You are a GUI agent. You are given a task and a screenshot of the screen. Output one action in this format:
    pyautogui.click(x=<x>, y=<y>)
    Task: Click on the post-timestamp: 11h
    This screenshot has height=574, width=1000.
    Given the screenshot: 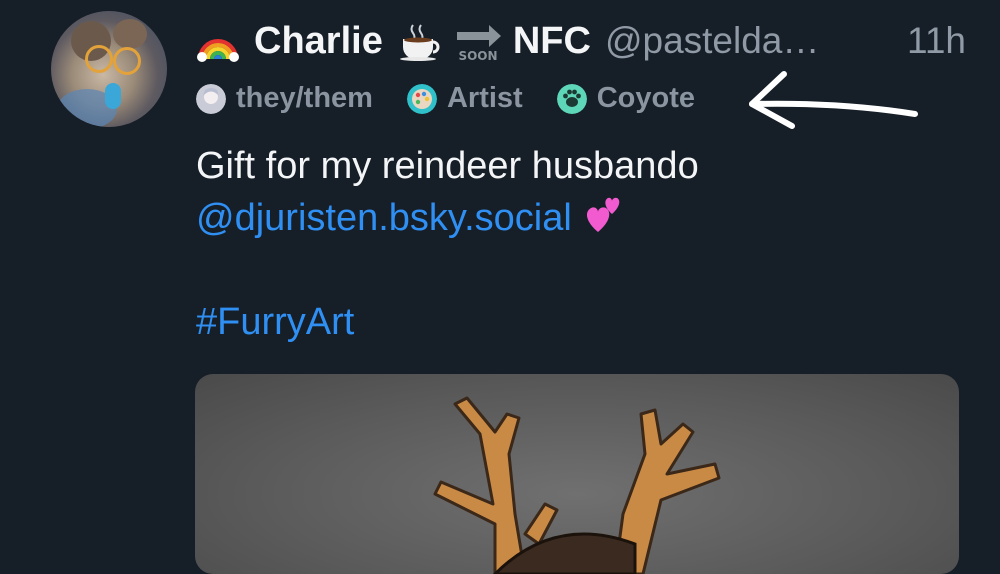 What is the action you would take?
    pyautogui.click(x=936, y=41)
    